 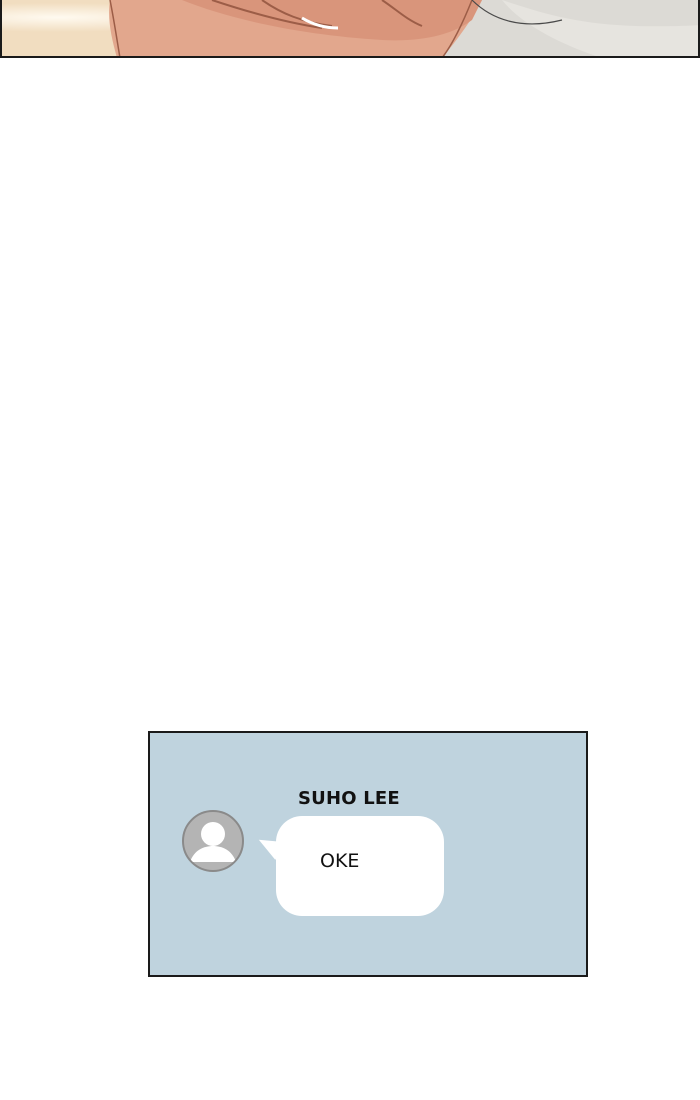 I want to click on sender-name: SUHO LEE, so click(x=349, y=798).